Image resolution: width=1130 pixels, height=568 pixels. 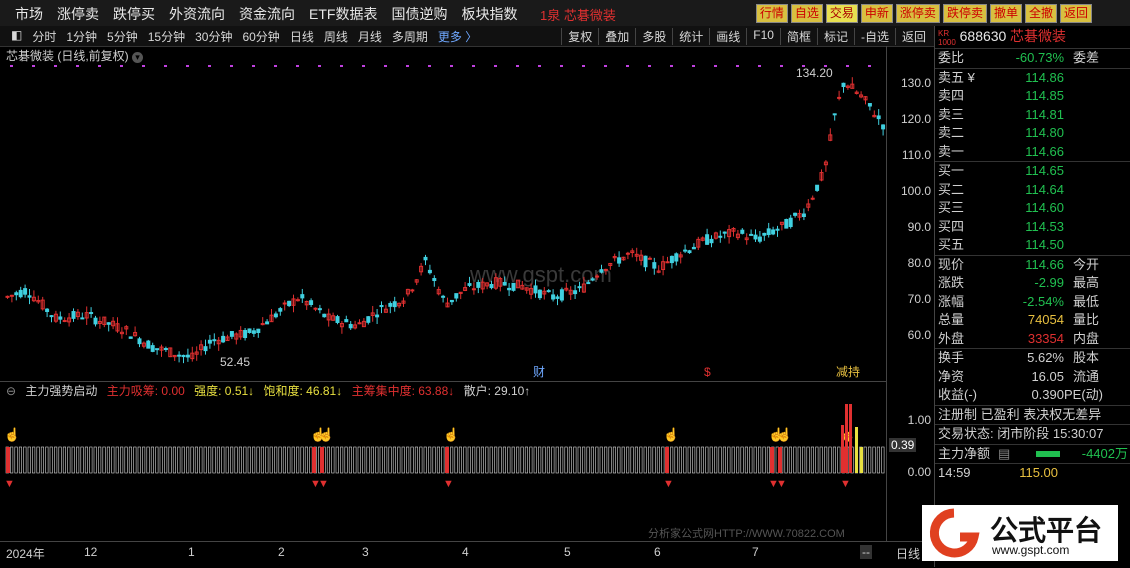 What do you see at coordinates (1018, 115) in the screenshot?
I see `order-price: 114.81` at bounding box center [1018, 115].